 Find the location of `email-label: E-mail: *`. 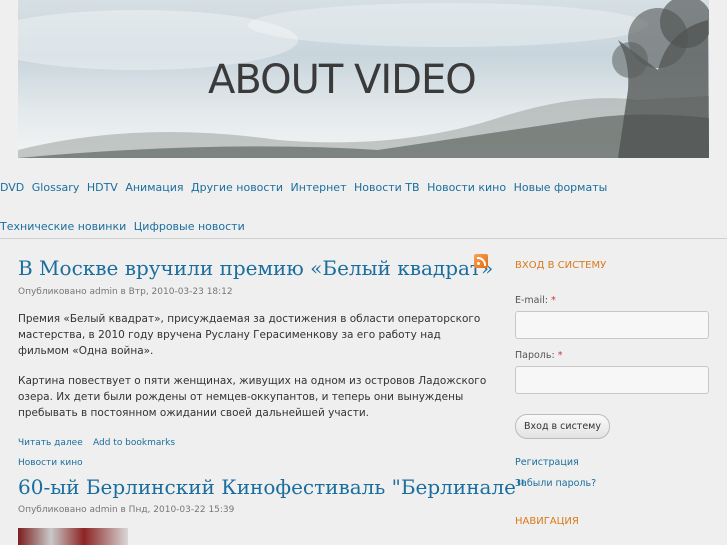

email-label: E-mail: * is located at coordinates (535, 300).